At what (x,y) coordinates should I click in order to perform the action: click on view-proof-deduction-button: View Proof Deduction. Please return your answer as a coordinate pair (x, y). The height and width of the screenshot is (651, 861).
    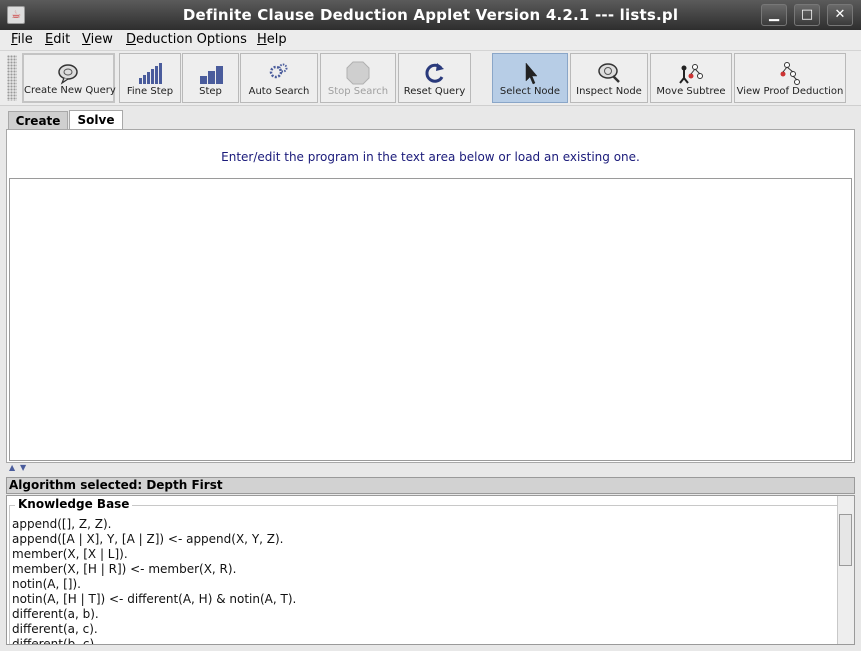
    Looking at the image, I should click on (790, 78).